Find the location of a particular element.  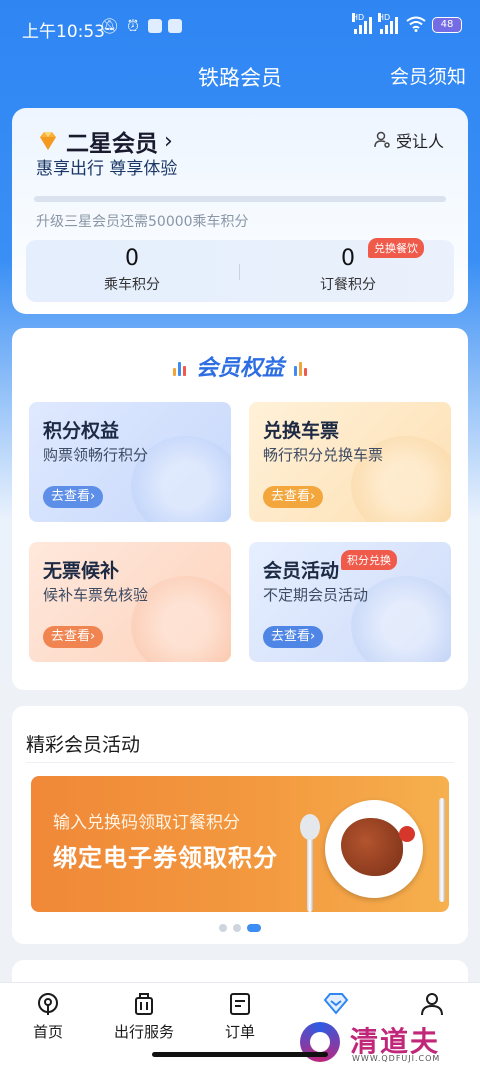

yield-button: 受让人 is located at coordinates (408, 140).